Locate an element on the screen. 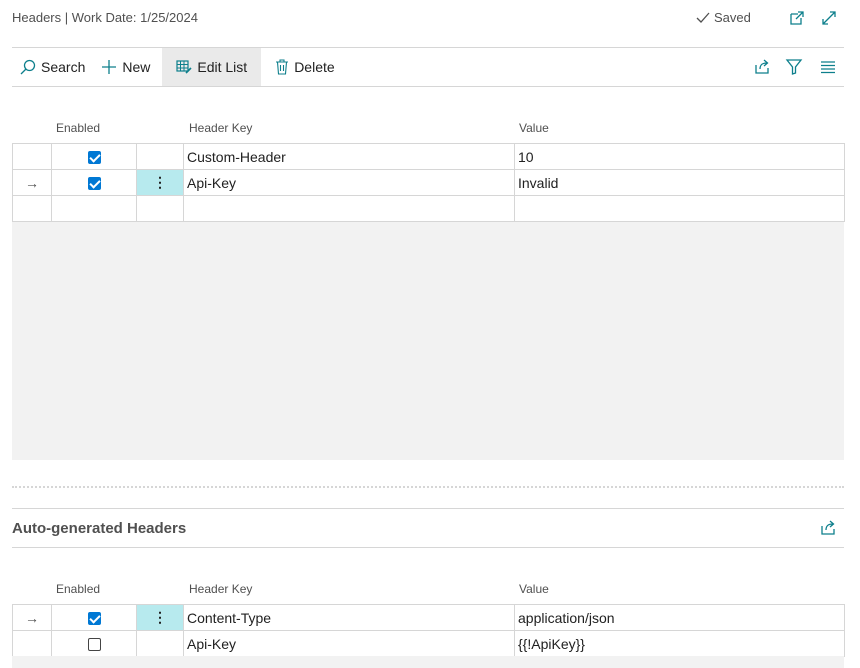  list-view-icon is located at coordinates (828, 67).